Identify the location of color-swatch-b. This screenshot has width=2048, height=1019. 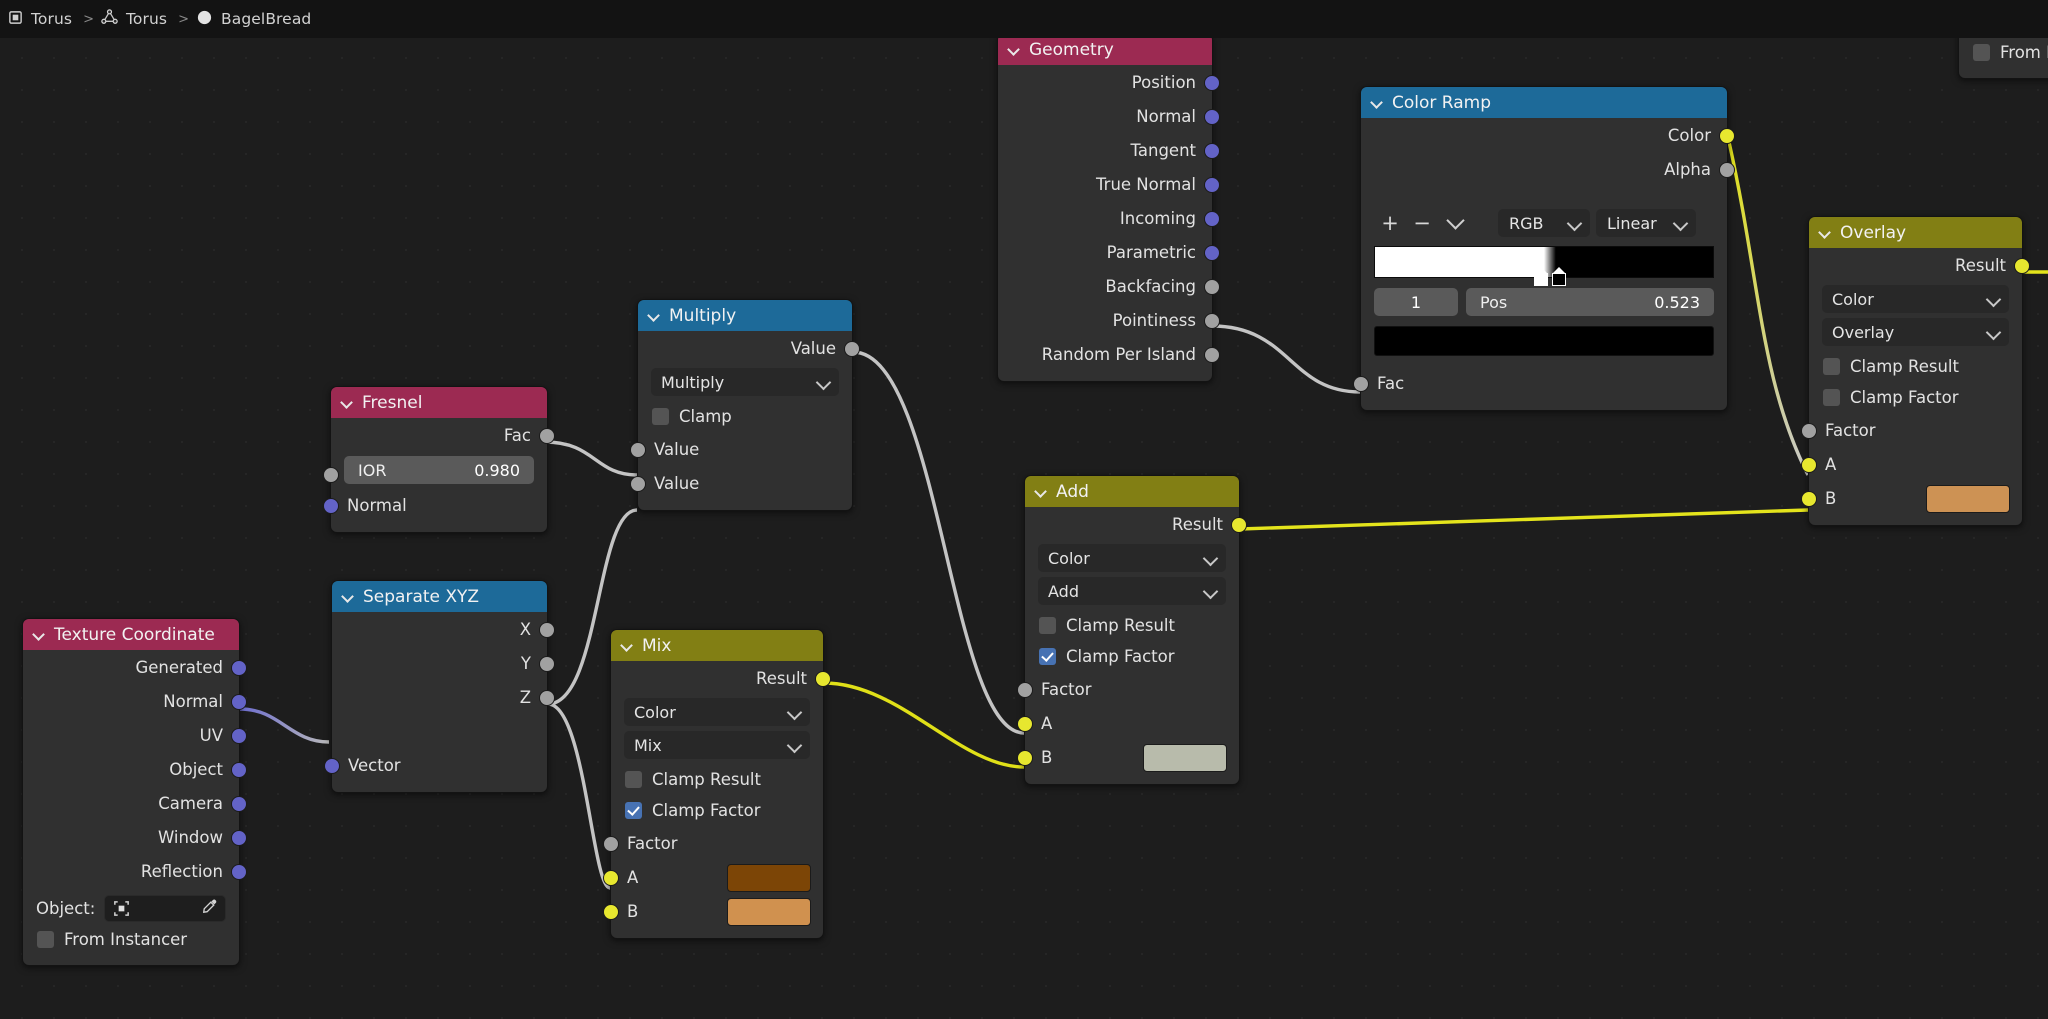
(769, 912).